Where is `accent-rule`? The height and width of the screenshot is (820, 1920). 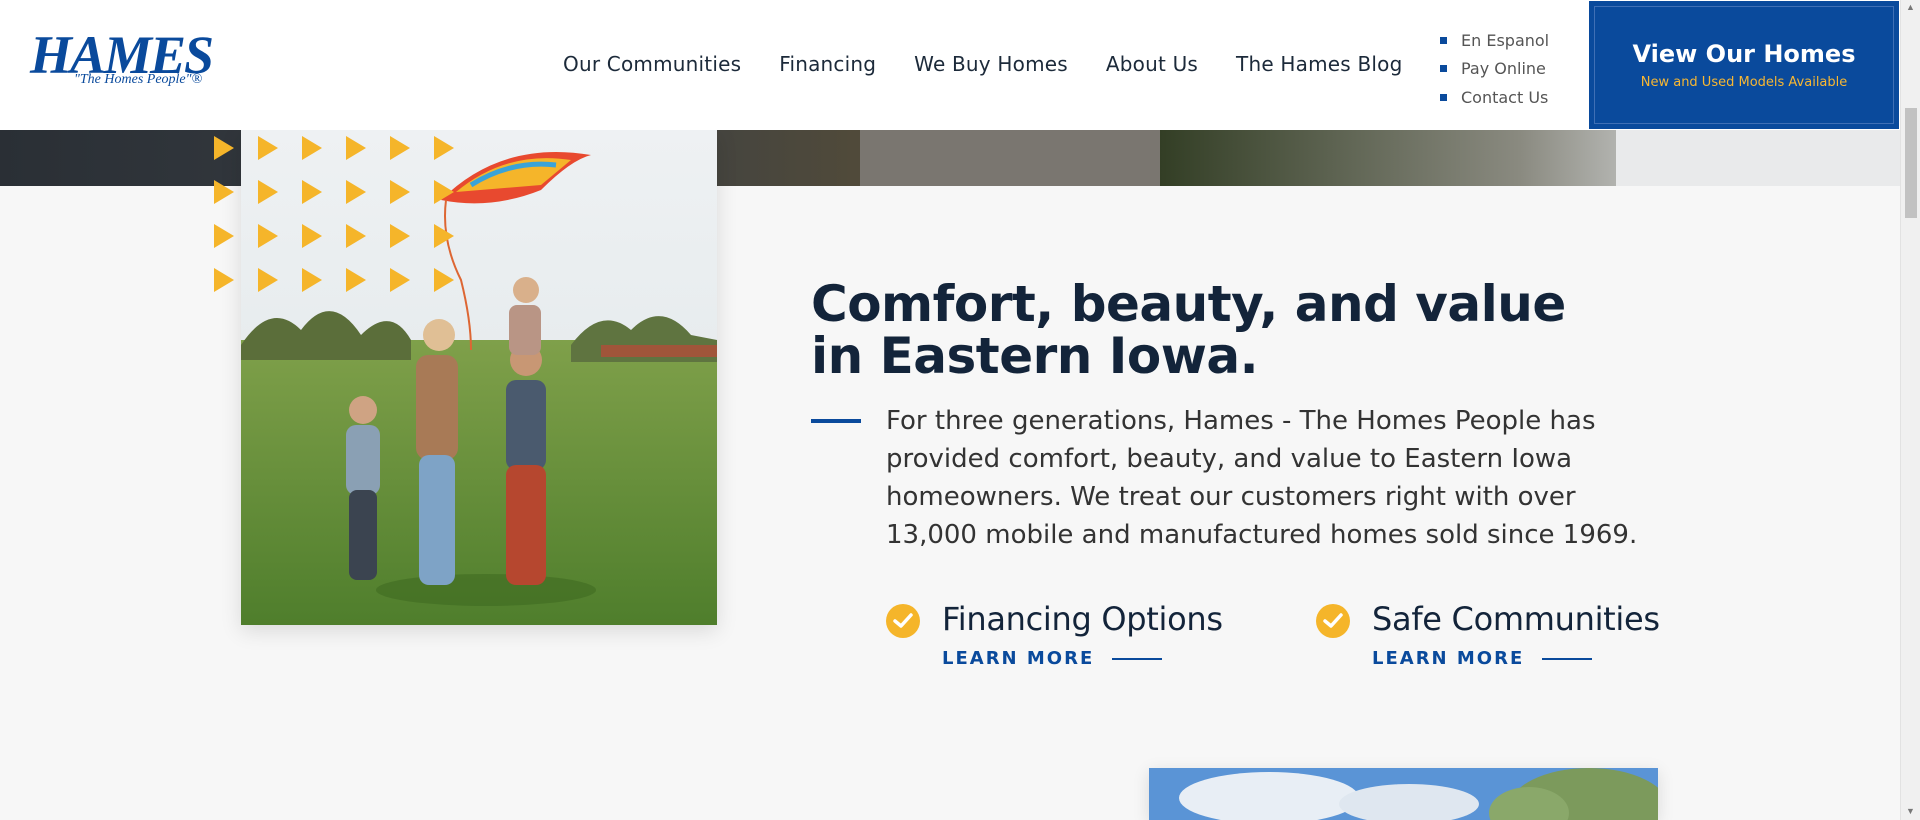
accent-rule is located at coordinates (836, 421).